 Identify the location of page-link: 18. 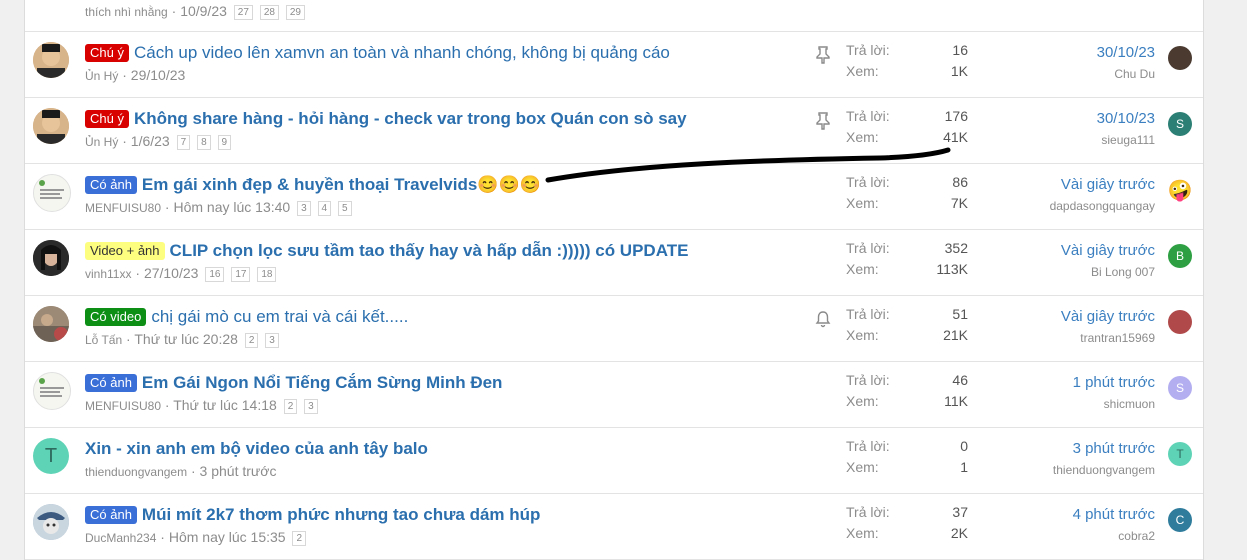
(267, 274).